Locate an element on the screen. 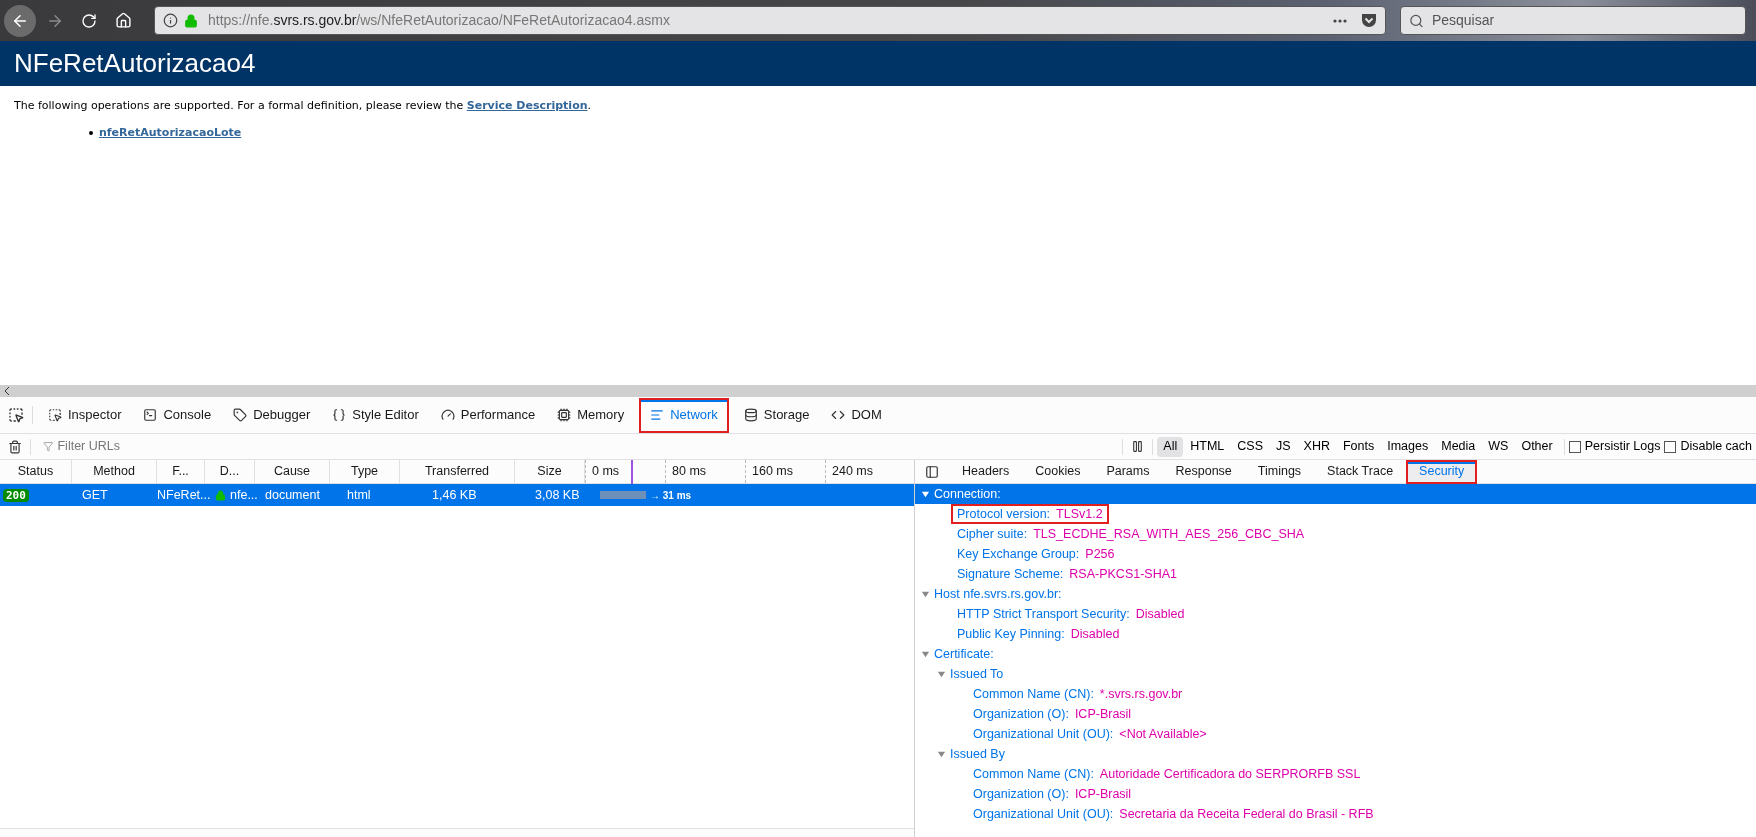 The image size is (1756, 837). entry-label: Key Exchange Group: is located at coordinates (1018, 554).